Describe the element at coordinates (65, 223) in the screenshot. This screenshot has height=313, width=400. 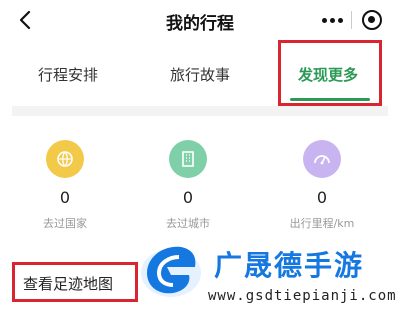
I see `stat-label: 去过国家` at that location.